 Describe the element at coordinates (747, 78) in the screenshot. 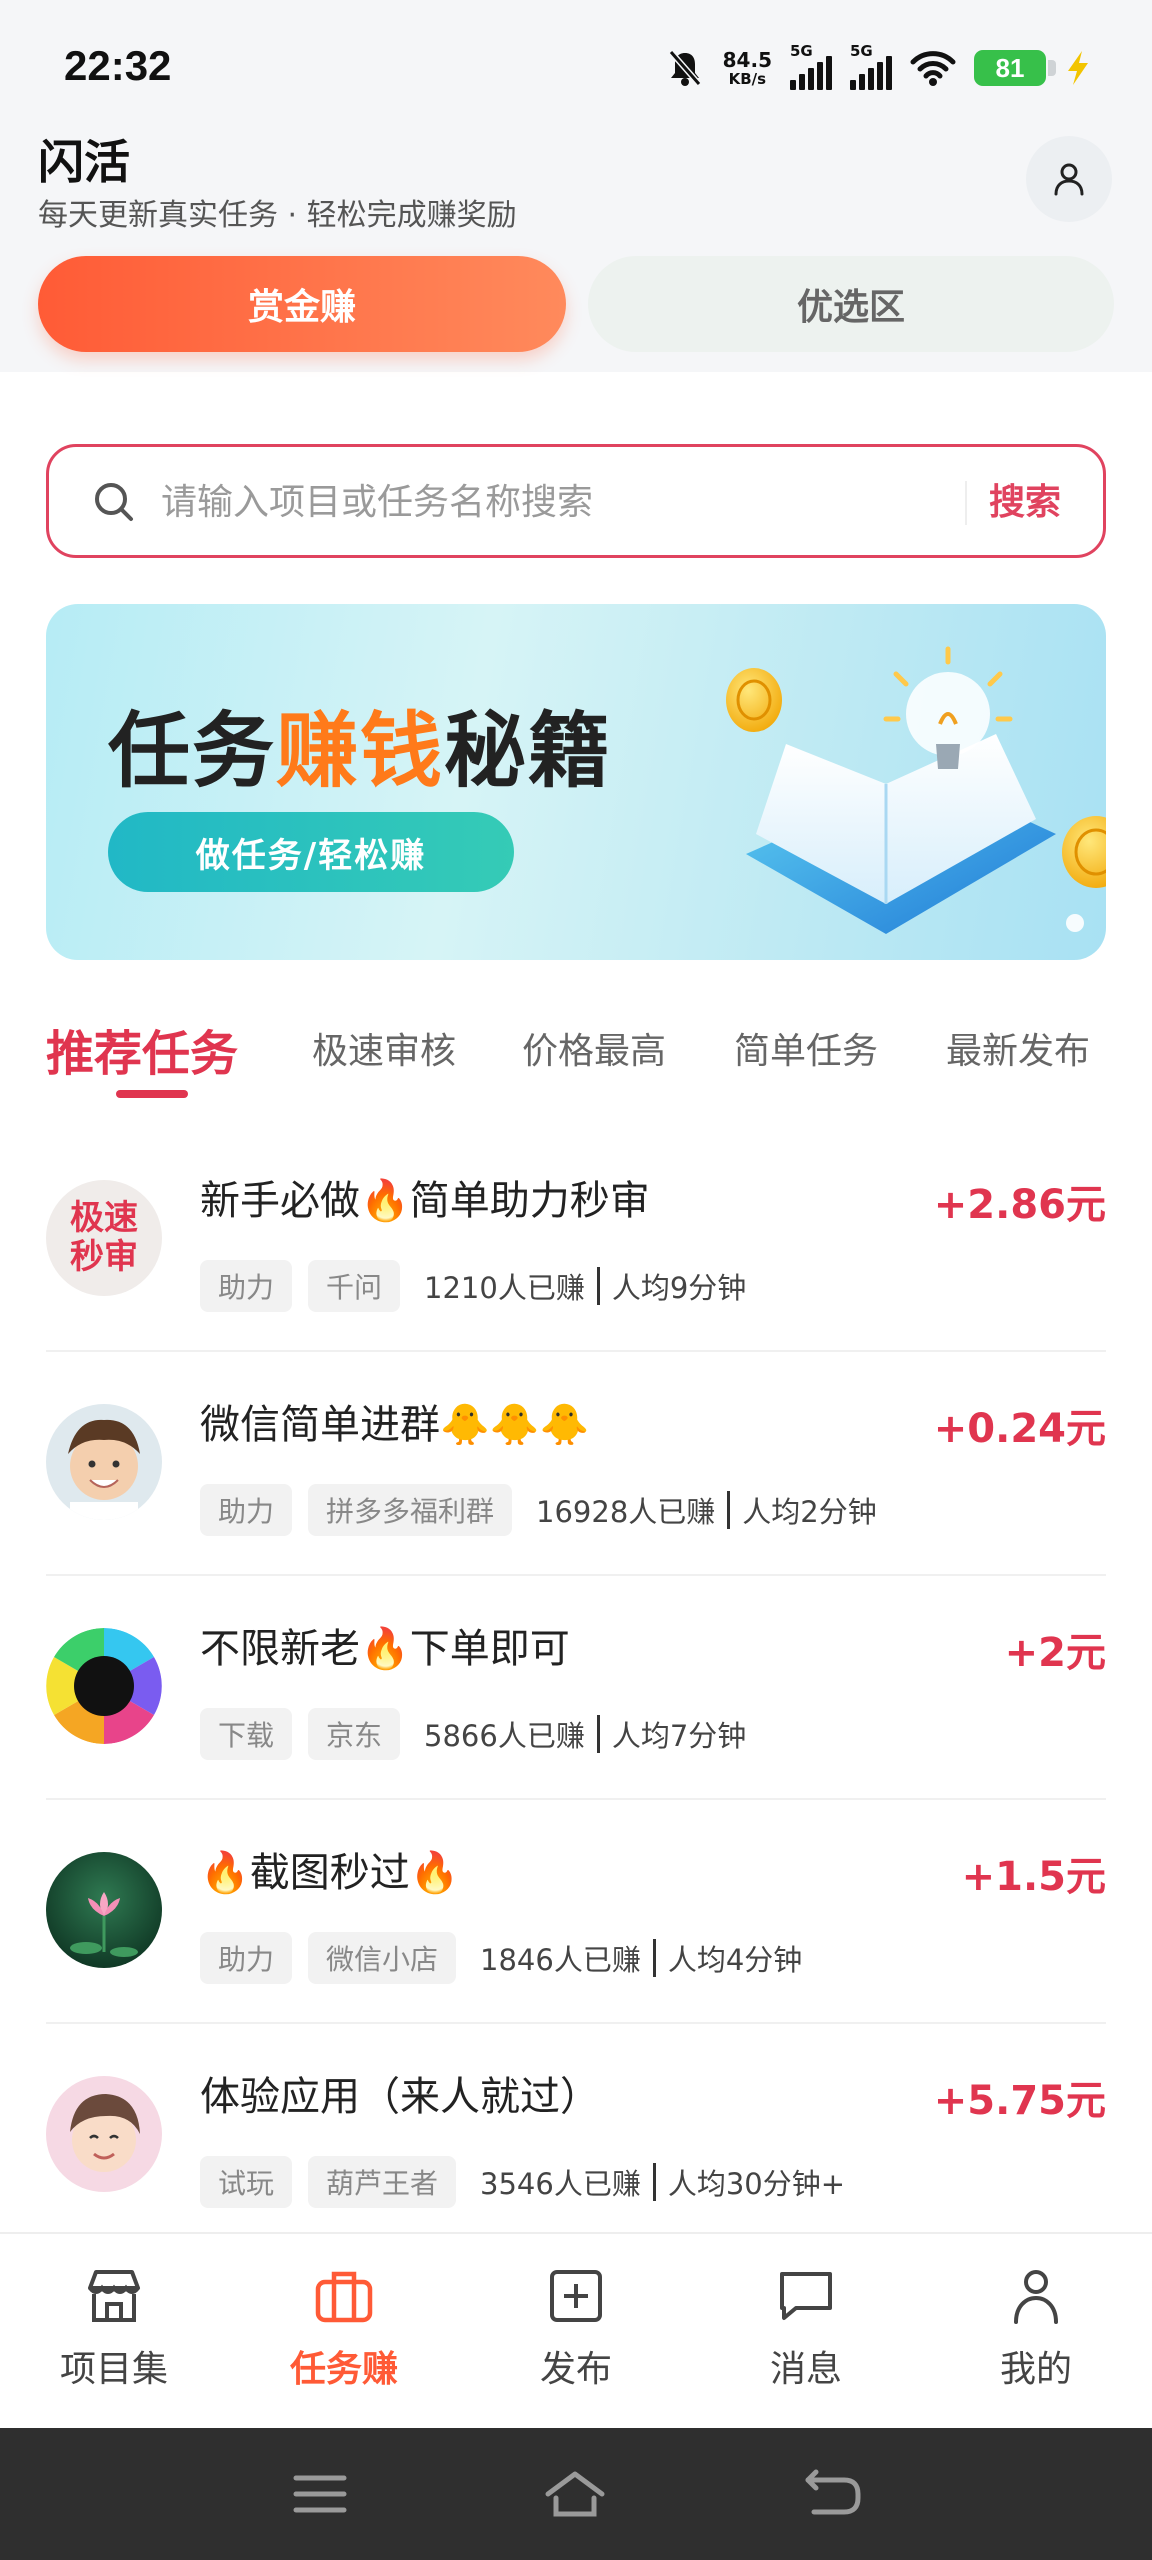

I see `net-speed-unit: KB/s` at that location.